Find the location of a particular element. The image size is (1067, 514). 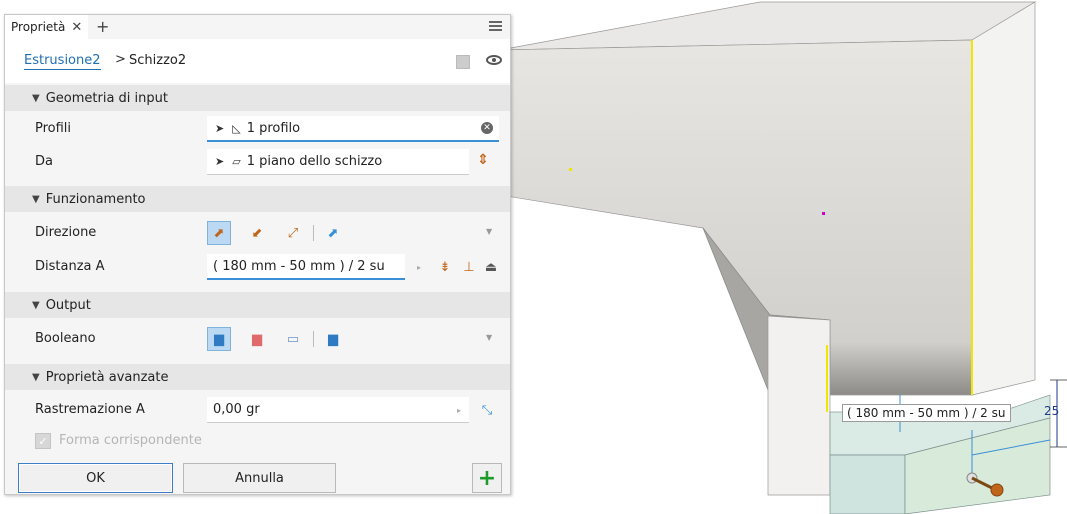

flip-direction-icon: ⇕ is located at coordinates (483, 160).